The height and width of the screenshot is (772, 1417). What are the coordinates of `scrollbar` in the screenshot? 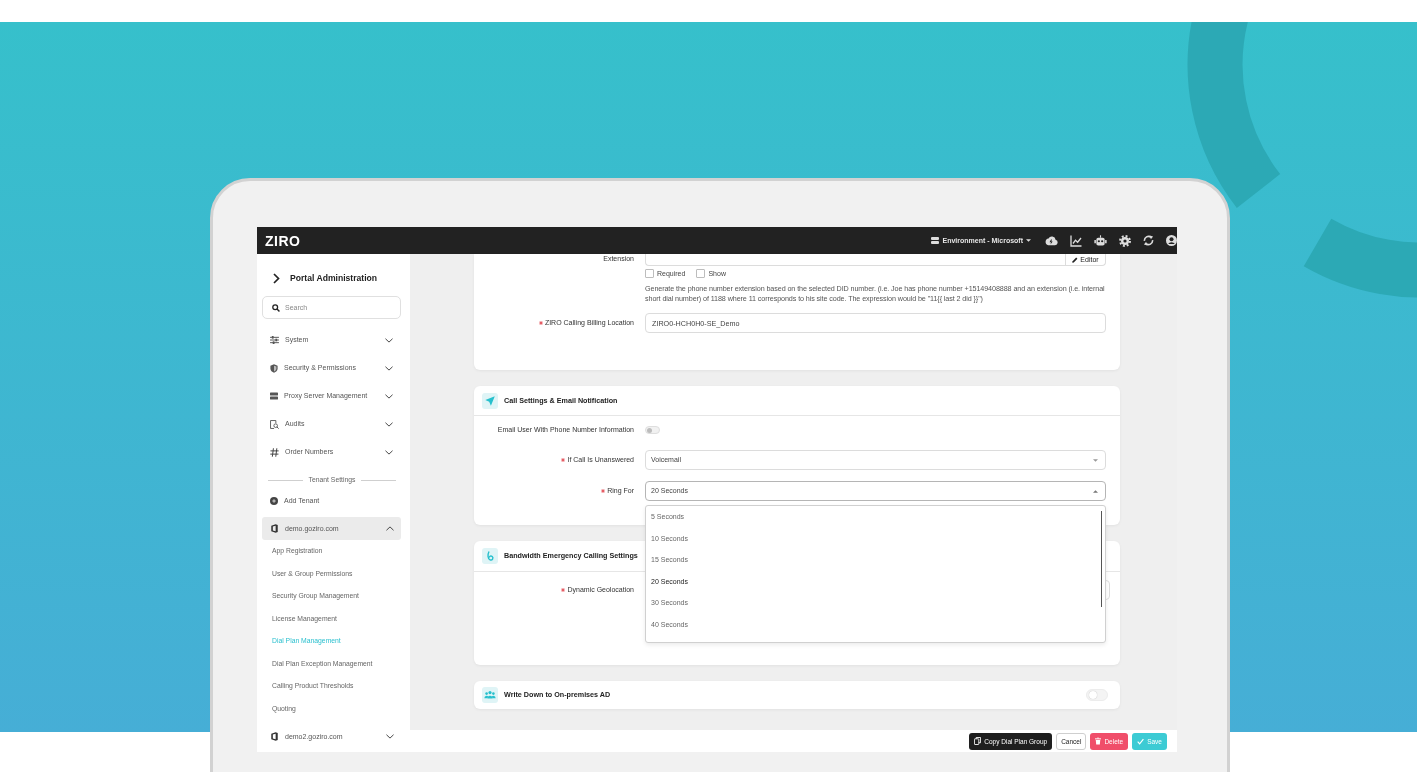 It's located at (1101, 559).